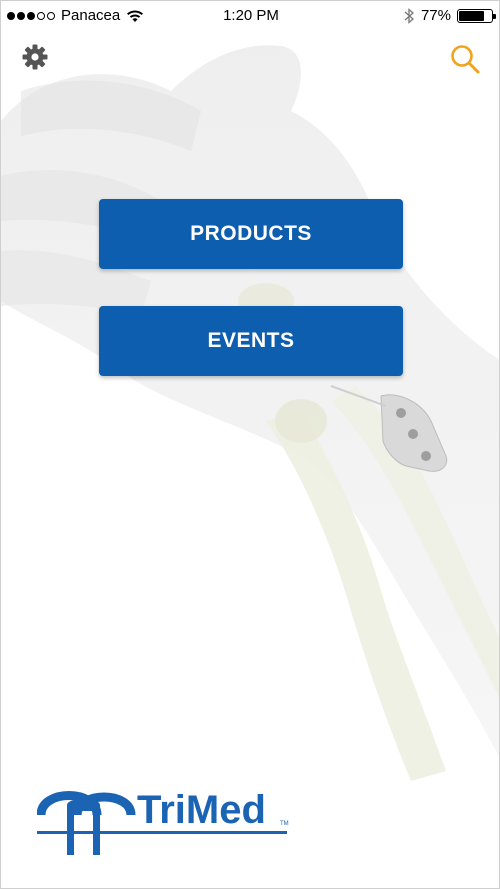  Describe the element at coordinates (250, 16) in the screenshot. I see `status-bar: Panacea 1:20 PM 77%` at that location.